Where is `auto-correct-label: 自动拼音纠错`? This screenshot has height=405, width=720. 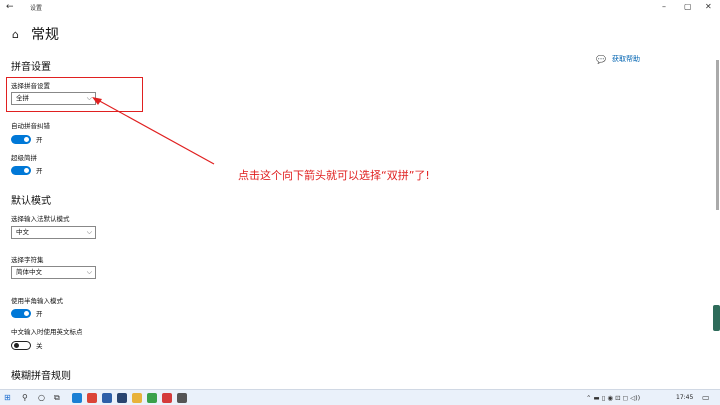
auto-correct-label: 自动拼音纠错 is located at coordinates (30, 126).